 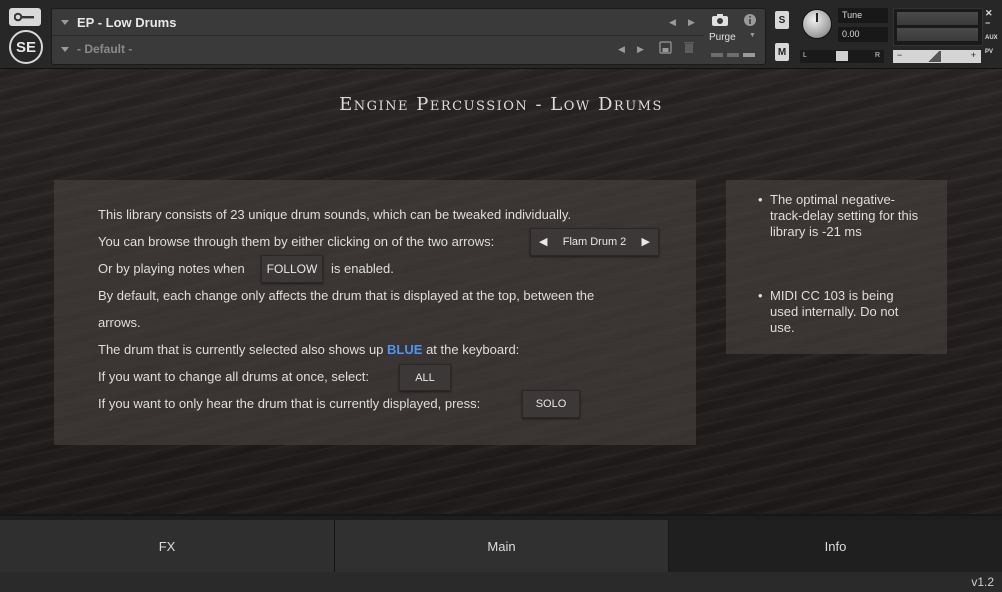 What do you see at coordinates (989, 52) in the screenshot?
I see `pv-label: PV` at bounding box center [989, 52].